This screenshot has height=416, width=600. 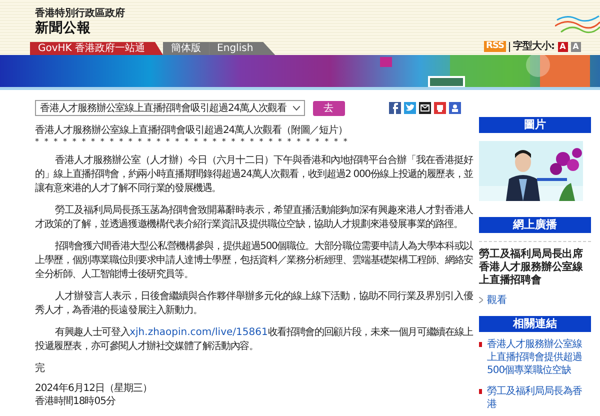 I want to click on paragraph: 人才辦發言人表示，日後會繼續與合作夥伴舉辦多元化的線上線下活動，協助不同行業及界別引入優秀人才，為香港的長遠發展注入新動力。, so click(x=254, y=304).